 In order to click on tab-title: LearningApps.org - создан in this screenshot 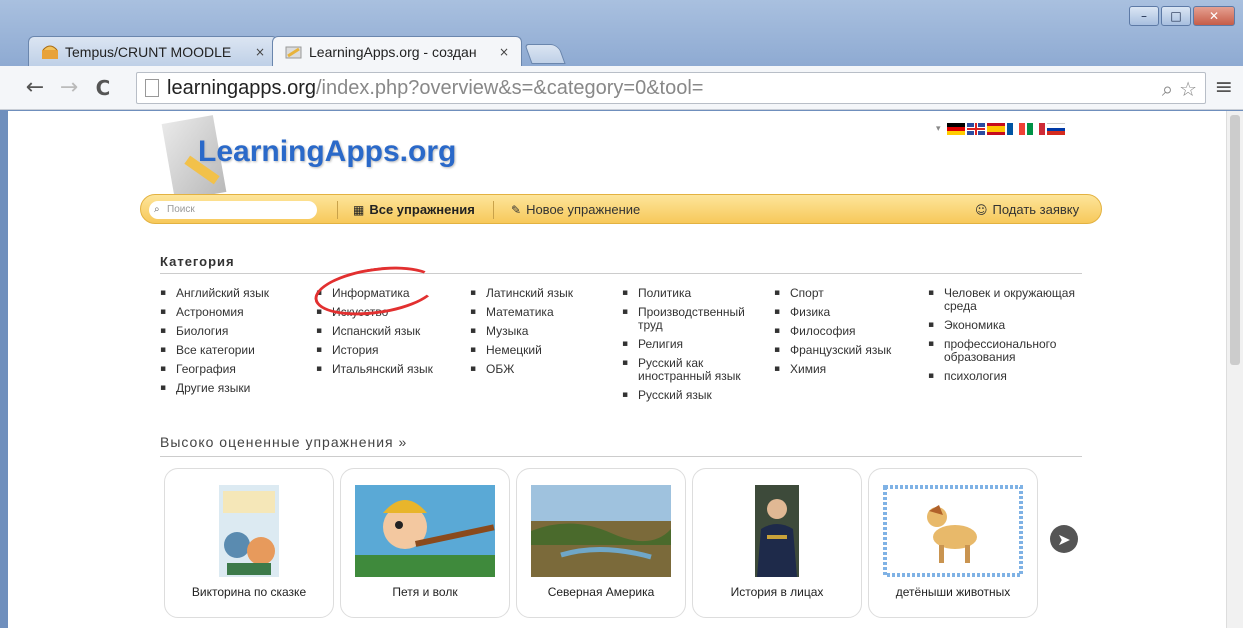, I will do `click(393, 51)`.